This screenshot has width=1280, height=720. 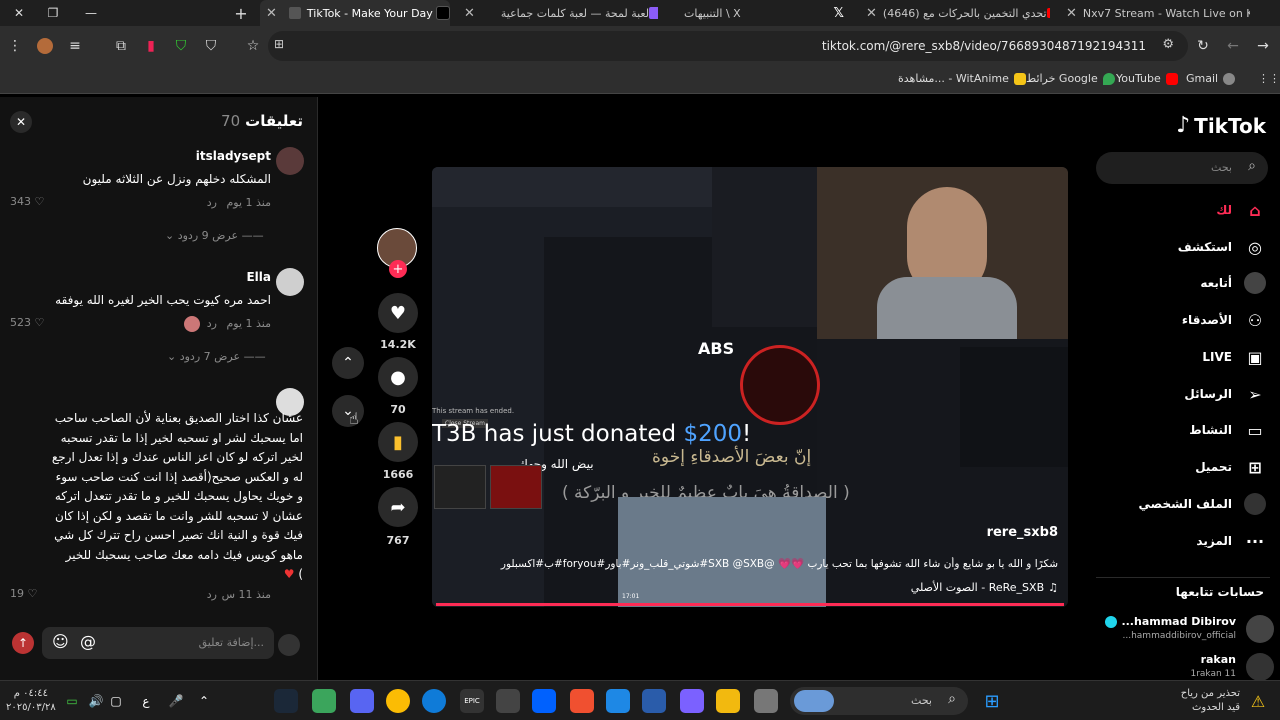 What do you see at coordinates (60, 641) in the screenshot?
I see `emoji-icon: ☺` at bounding box center [60, 641].